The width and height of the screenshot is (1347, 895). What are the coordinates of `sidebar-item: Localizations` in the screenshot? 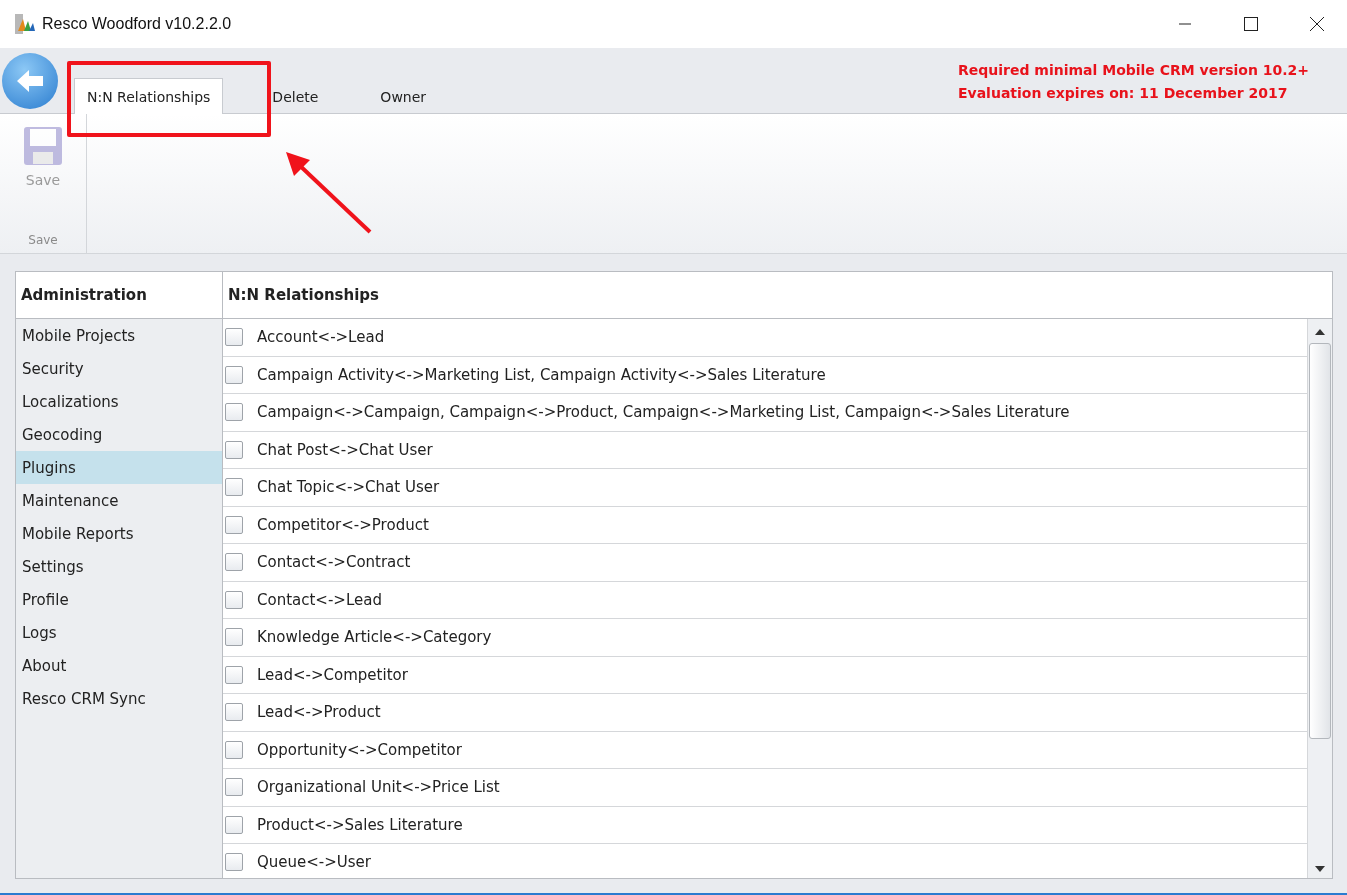 It's located at (119, 401).